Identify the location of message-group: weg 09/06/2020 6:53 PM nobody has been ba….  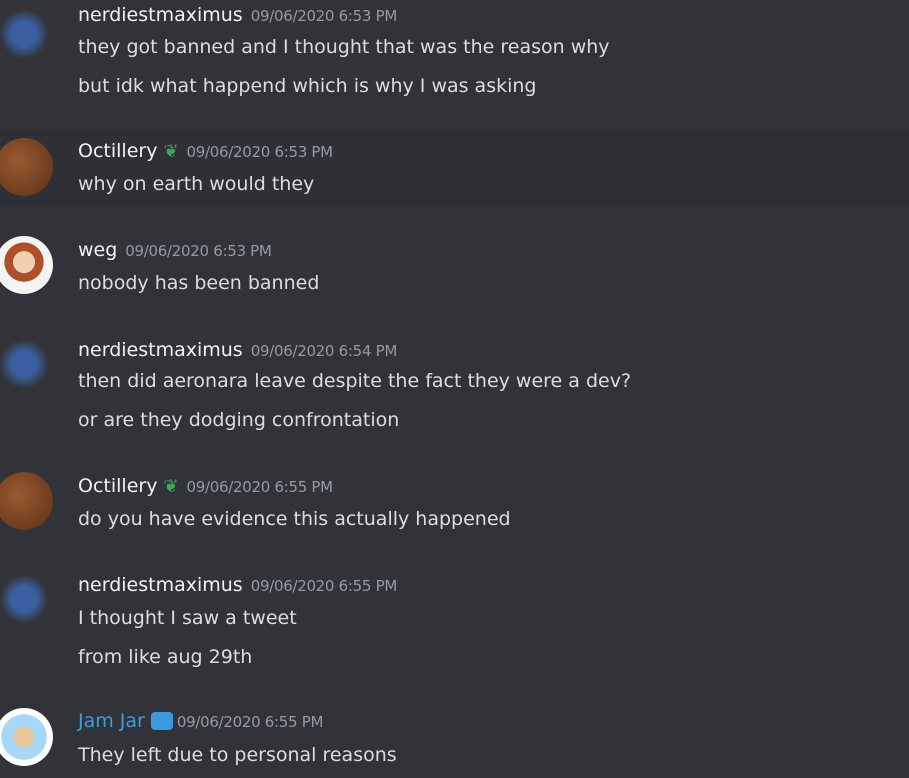
(454, 267).